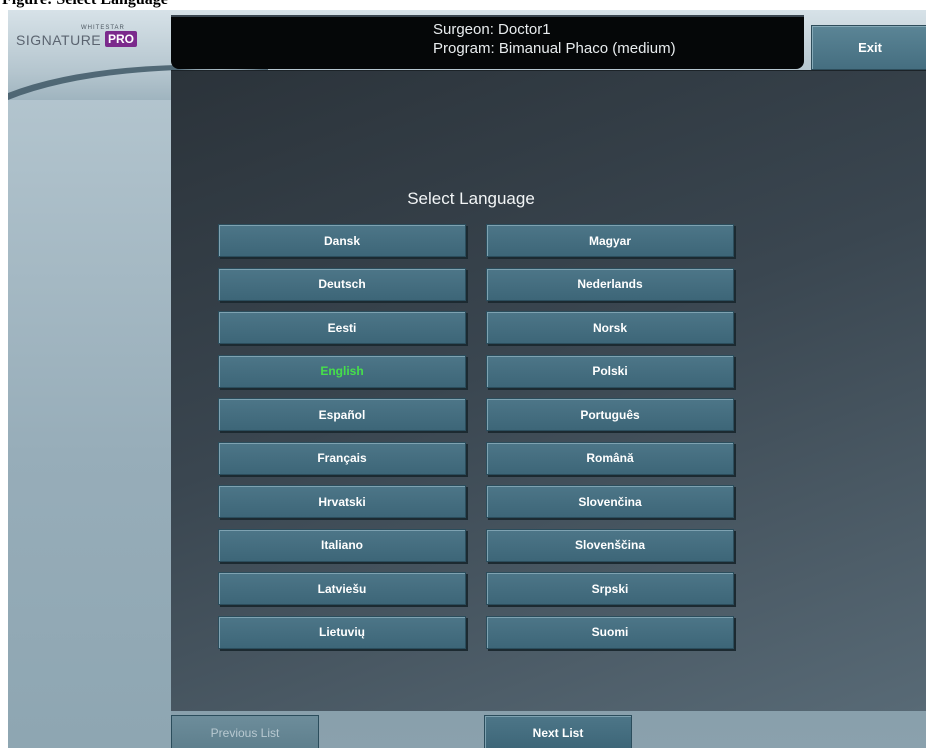 The image size is (926, 748). What do you see at coordinates (342, 458) in the screenshot?
I see `language-button-fran-ais: Français` at bounding box center [342, 458].